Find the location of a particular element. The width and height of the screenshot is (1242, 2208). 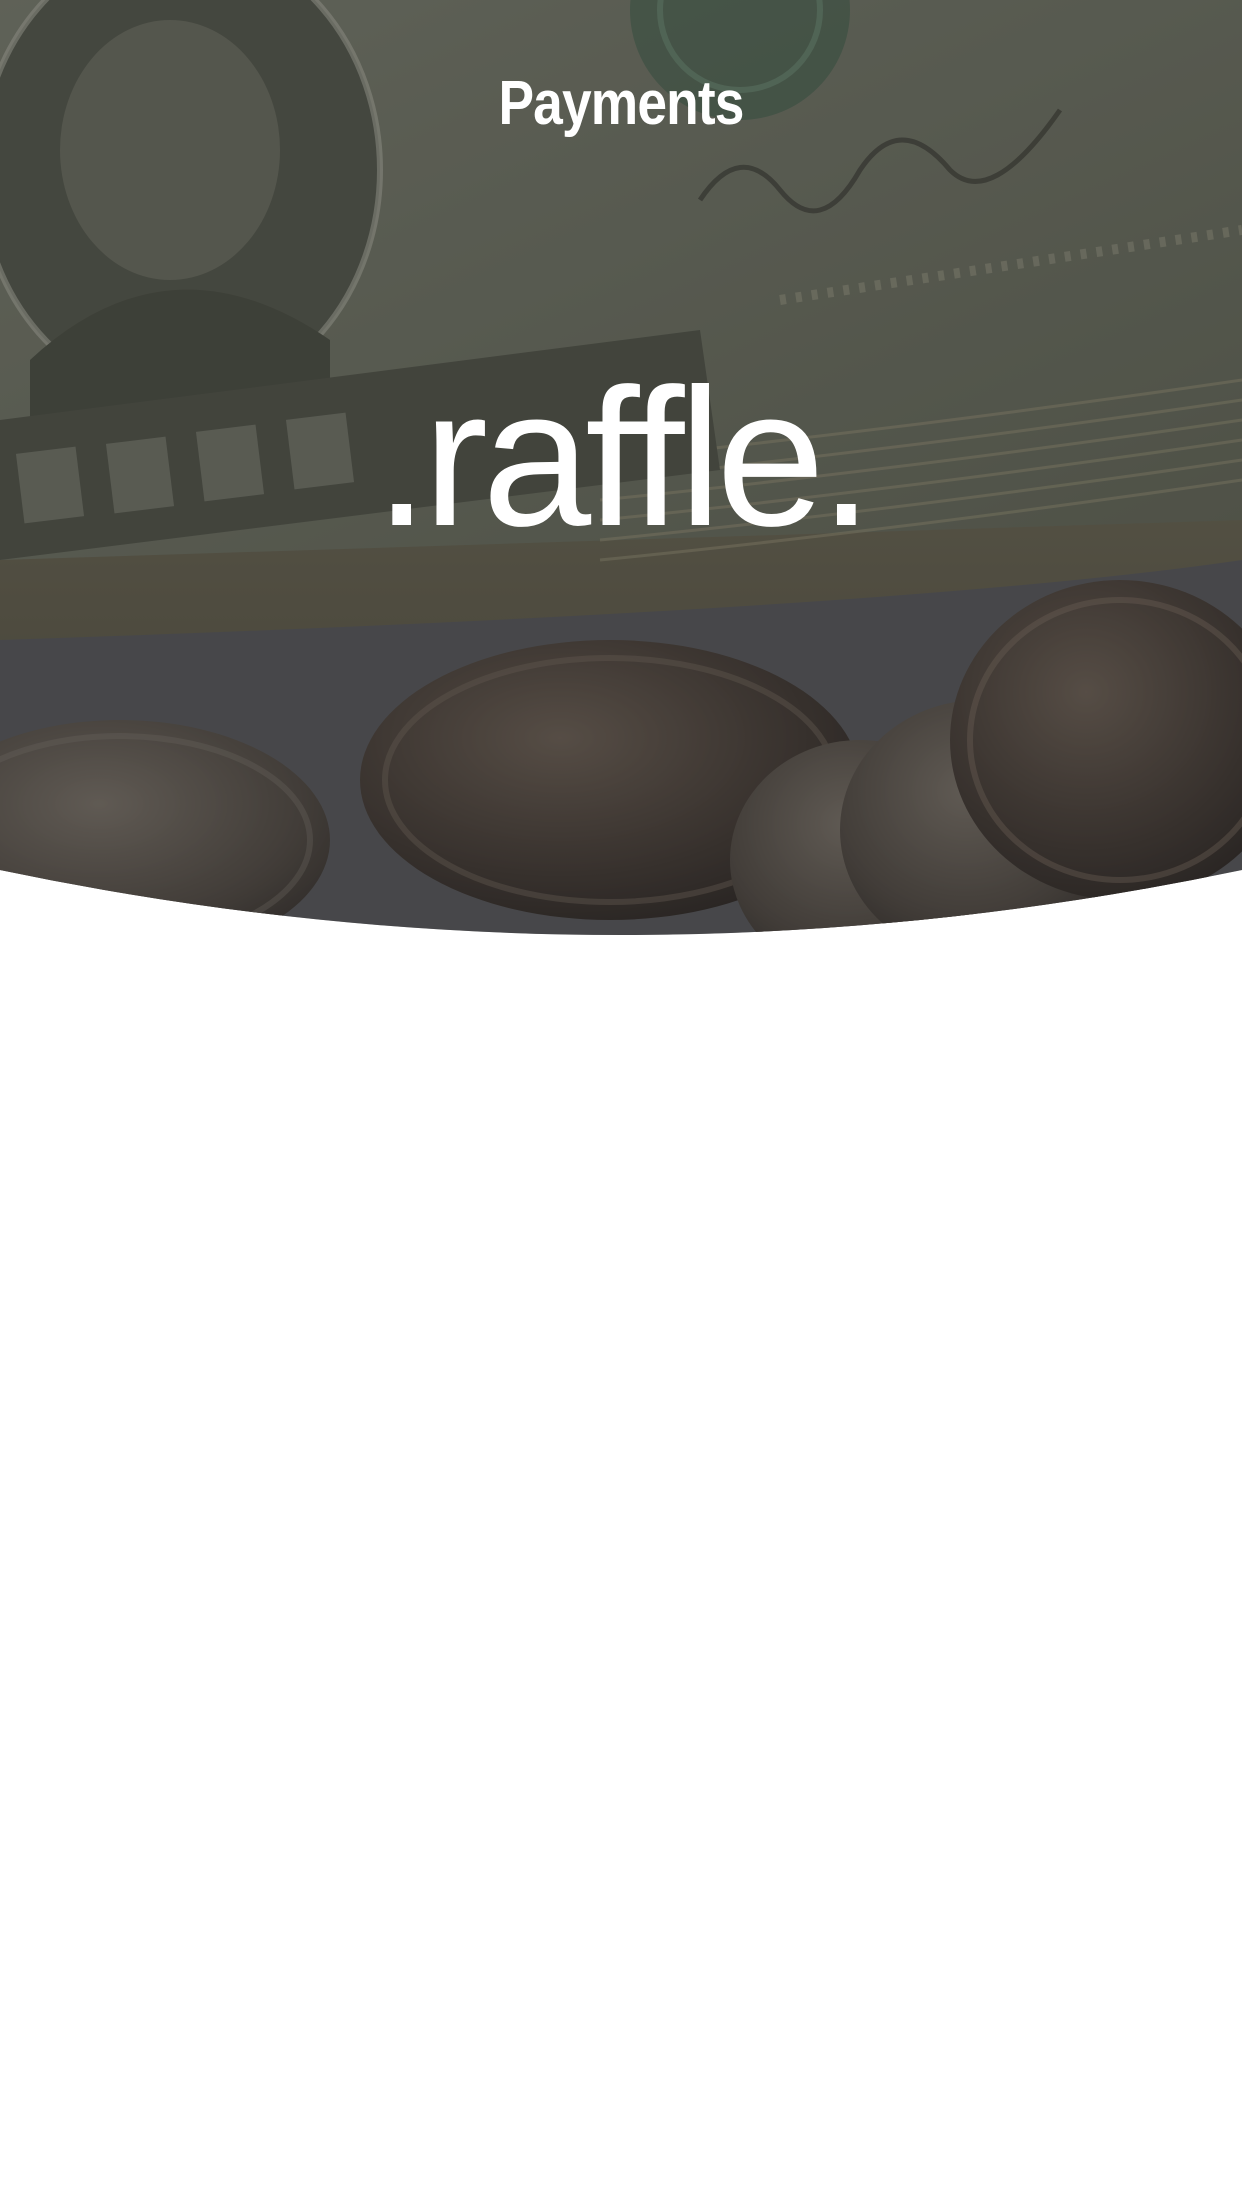

page-title: Payments is located at coordinates (621, 103).